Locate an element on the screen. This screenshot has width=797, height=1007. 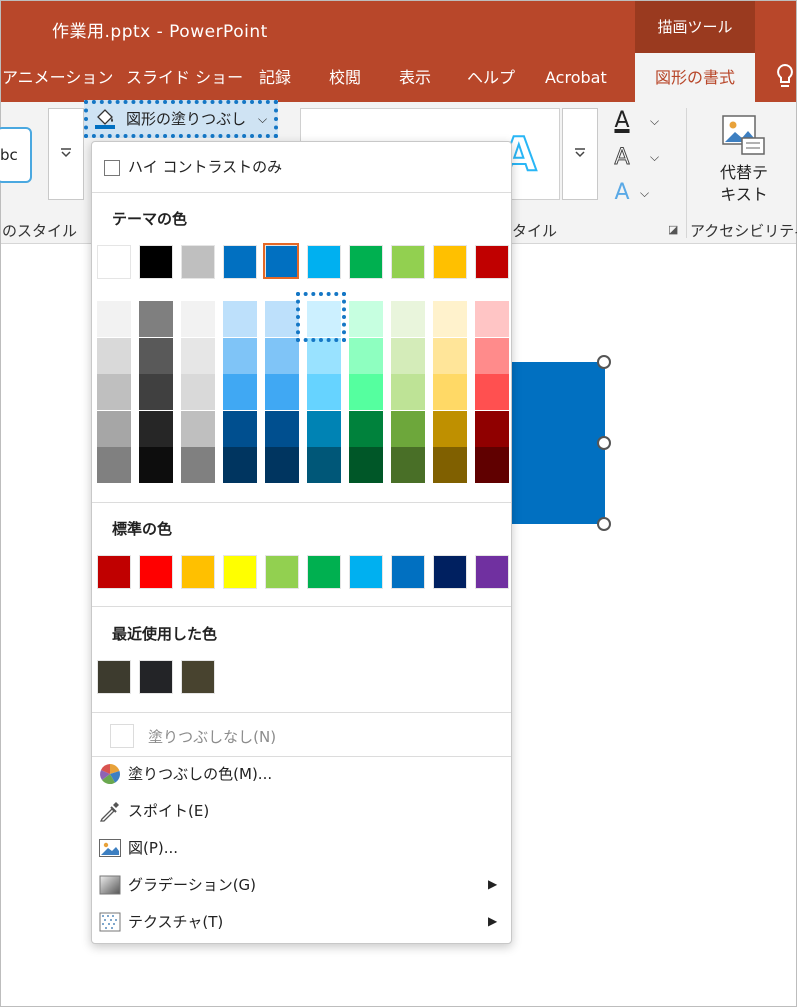
text-effects-chevron-icon: ⌵ is located at coordinates (644, 193).